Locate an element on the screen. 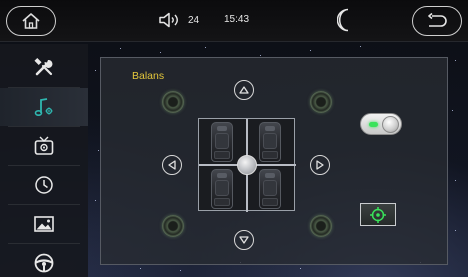 The width and height of the screenshot is (468, 277). speaker-rear-right is located at coordinates (321, 226).